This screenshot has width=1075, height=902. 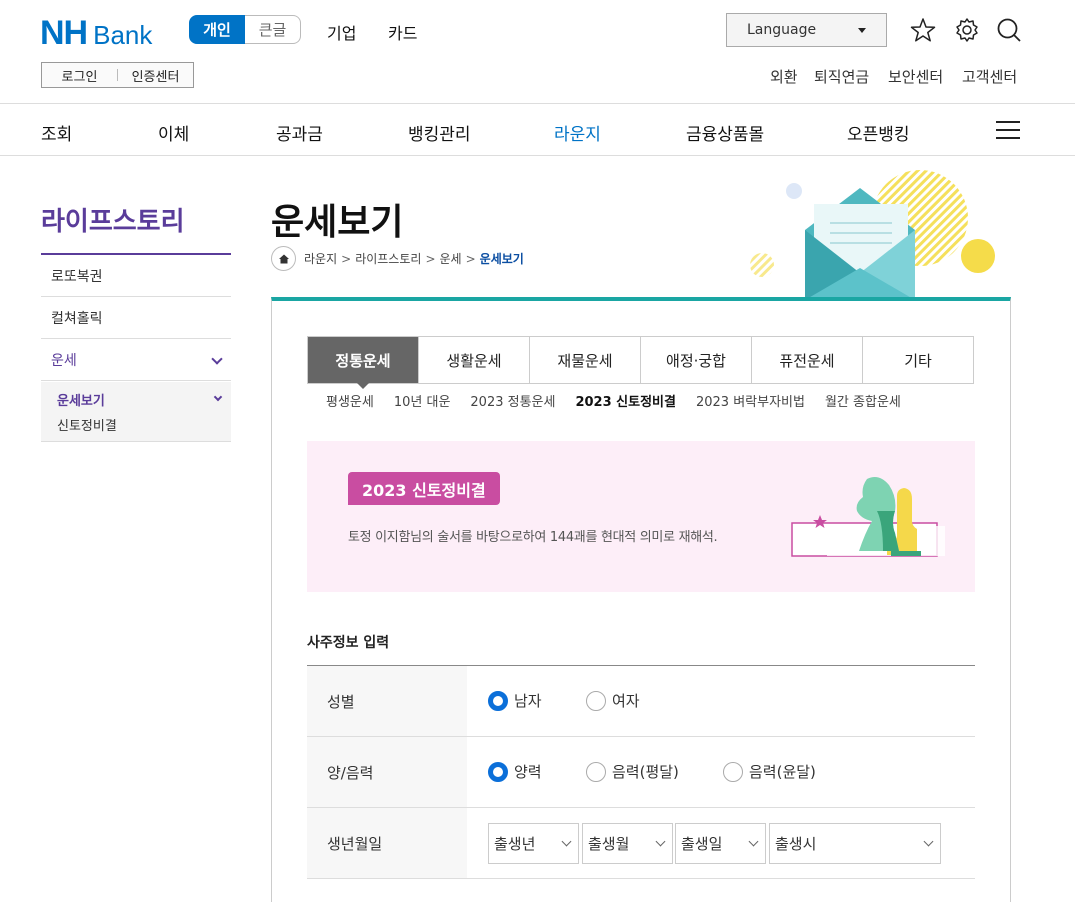 What do you see at coordinates (868, 517) in the screenshot?
I see `chess-illustration` at bounding box center [868, 517].